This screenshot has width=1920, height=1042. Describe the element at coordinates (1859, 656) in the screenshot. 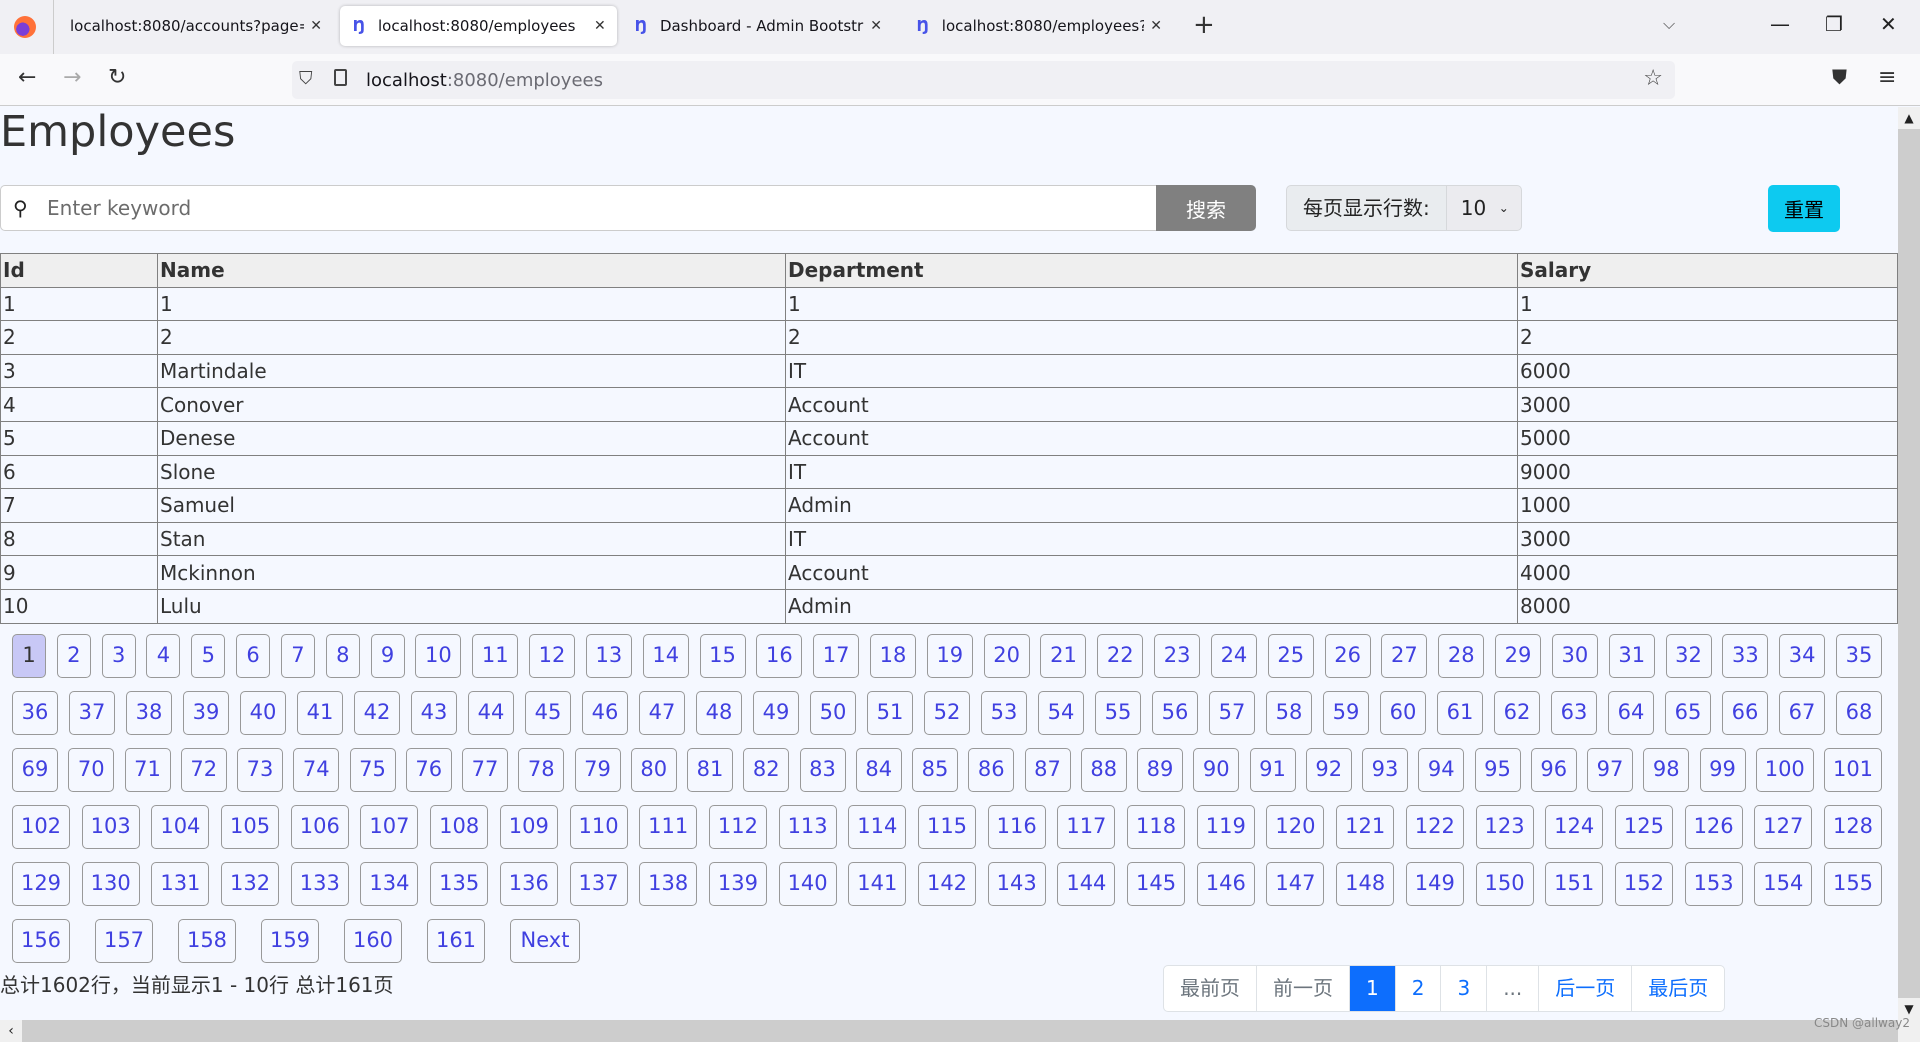

I see `page-number-link: 35` at that location.